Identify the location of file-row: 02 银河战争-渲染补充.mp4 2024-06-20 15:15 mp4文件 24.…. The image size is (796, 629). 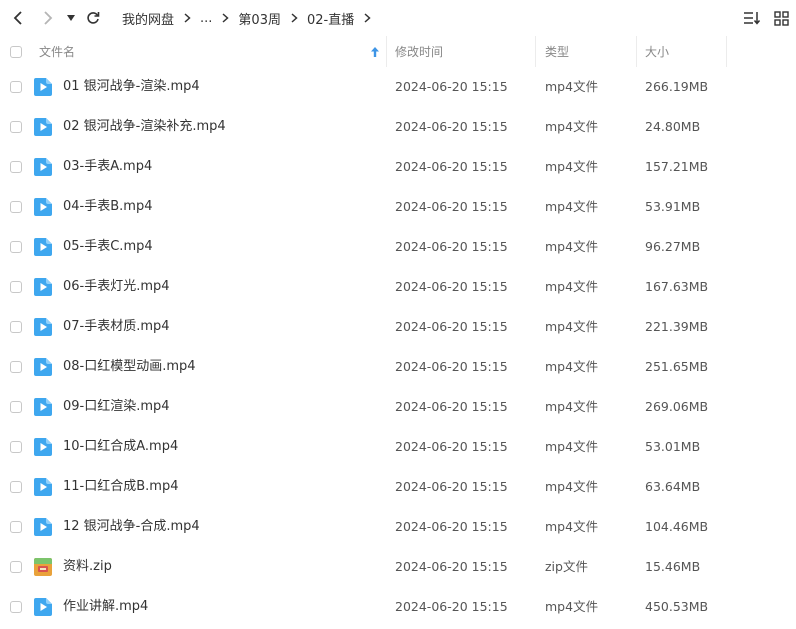
(398, 127).